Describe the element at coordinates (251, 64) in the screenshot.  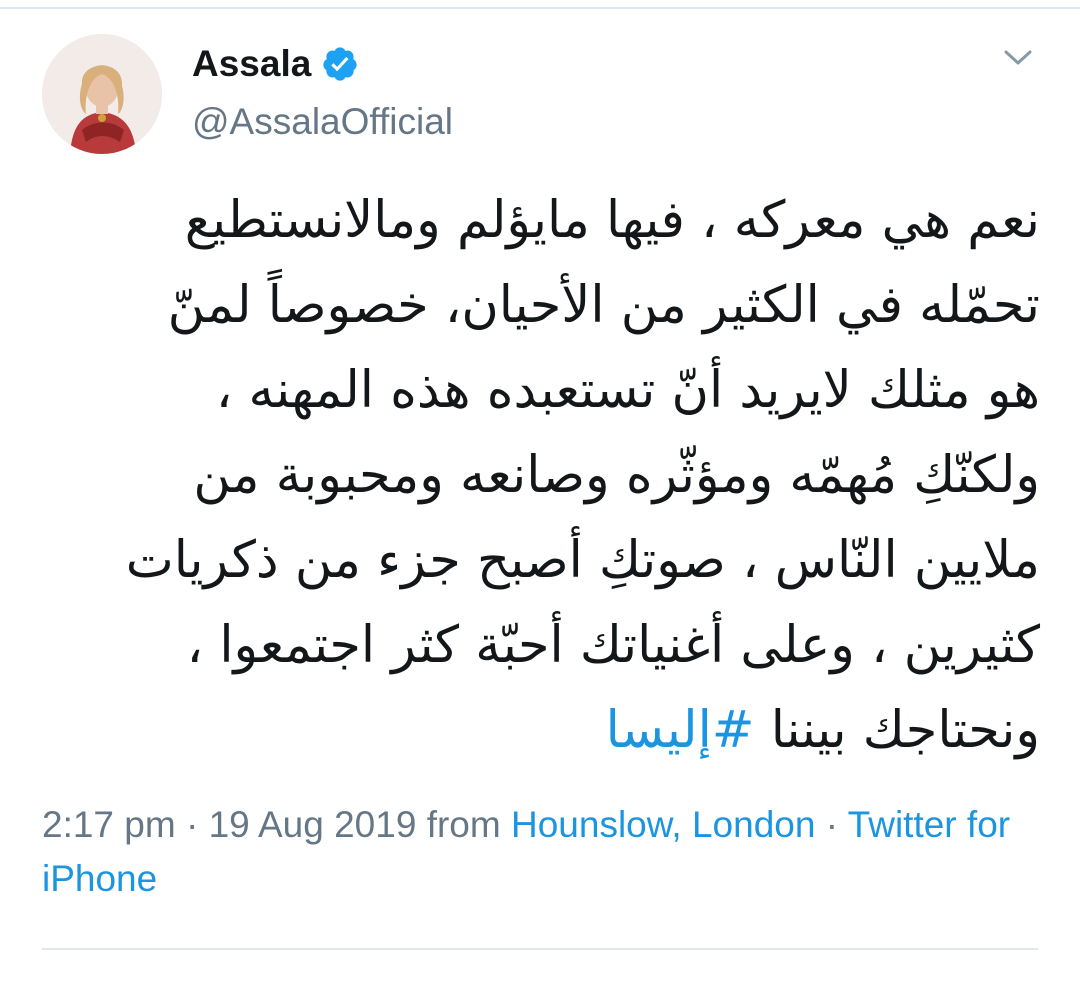
I see `display-name: Assala` at that location.